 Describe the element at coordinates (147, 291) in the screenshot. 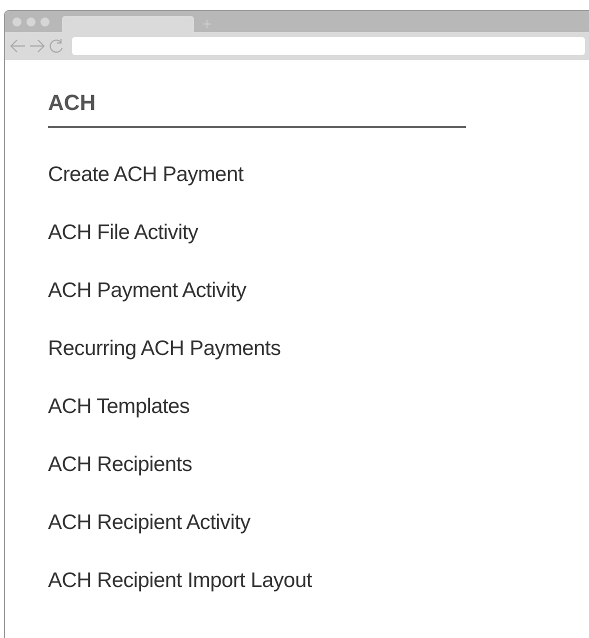

I see `menu-link: ACH Payment Activity` at that location.